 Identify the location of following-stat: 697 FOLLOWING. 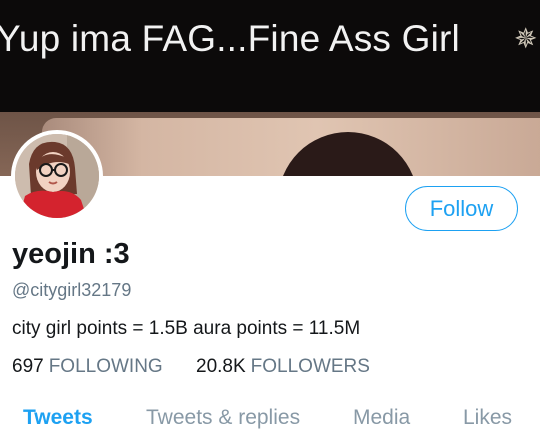
(87, 367).